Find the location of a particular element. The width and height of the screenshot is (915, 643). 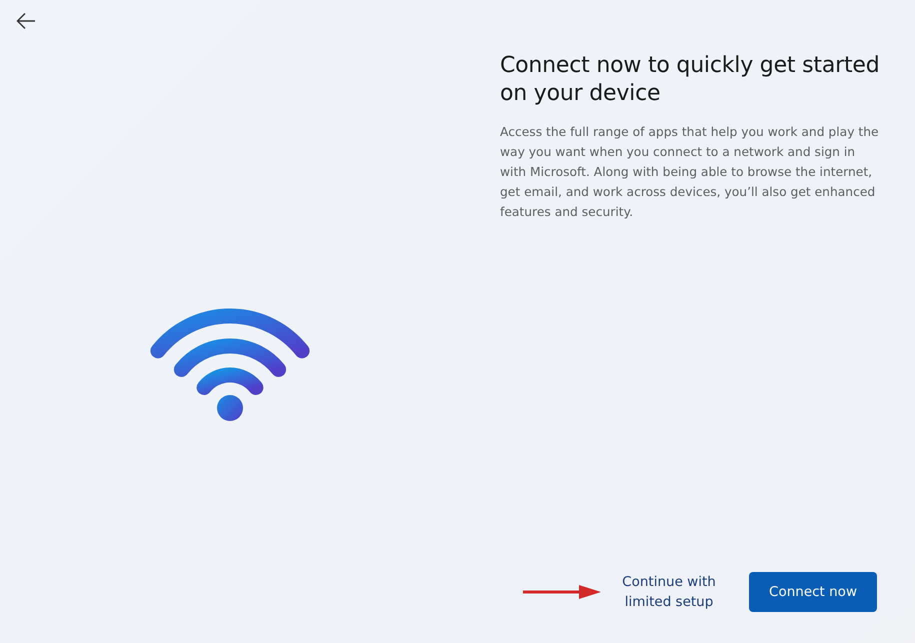

back-arrow-icon is located at coordinates (26, 21).